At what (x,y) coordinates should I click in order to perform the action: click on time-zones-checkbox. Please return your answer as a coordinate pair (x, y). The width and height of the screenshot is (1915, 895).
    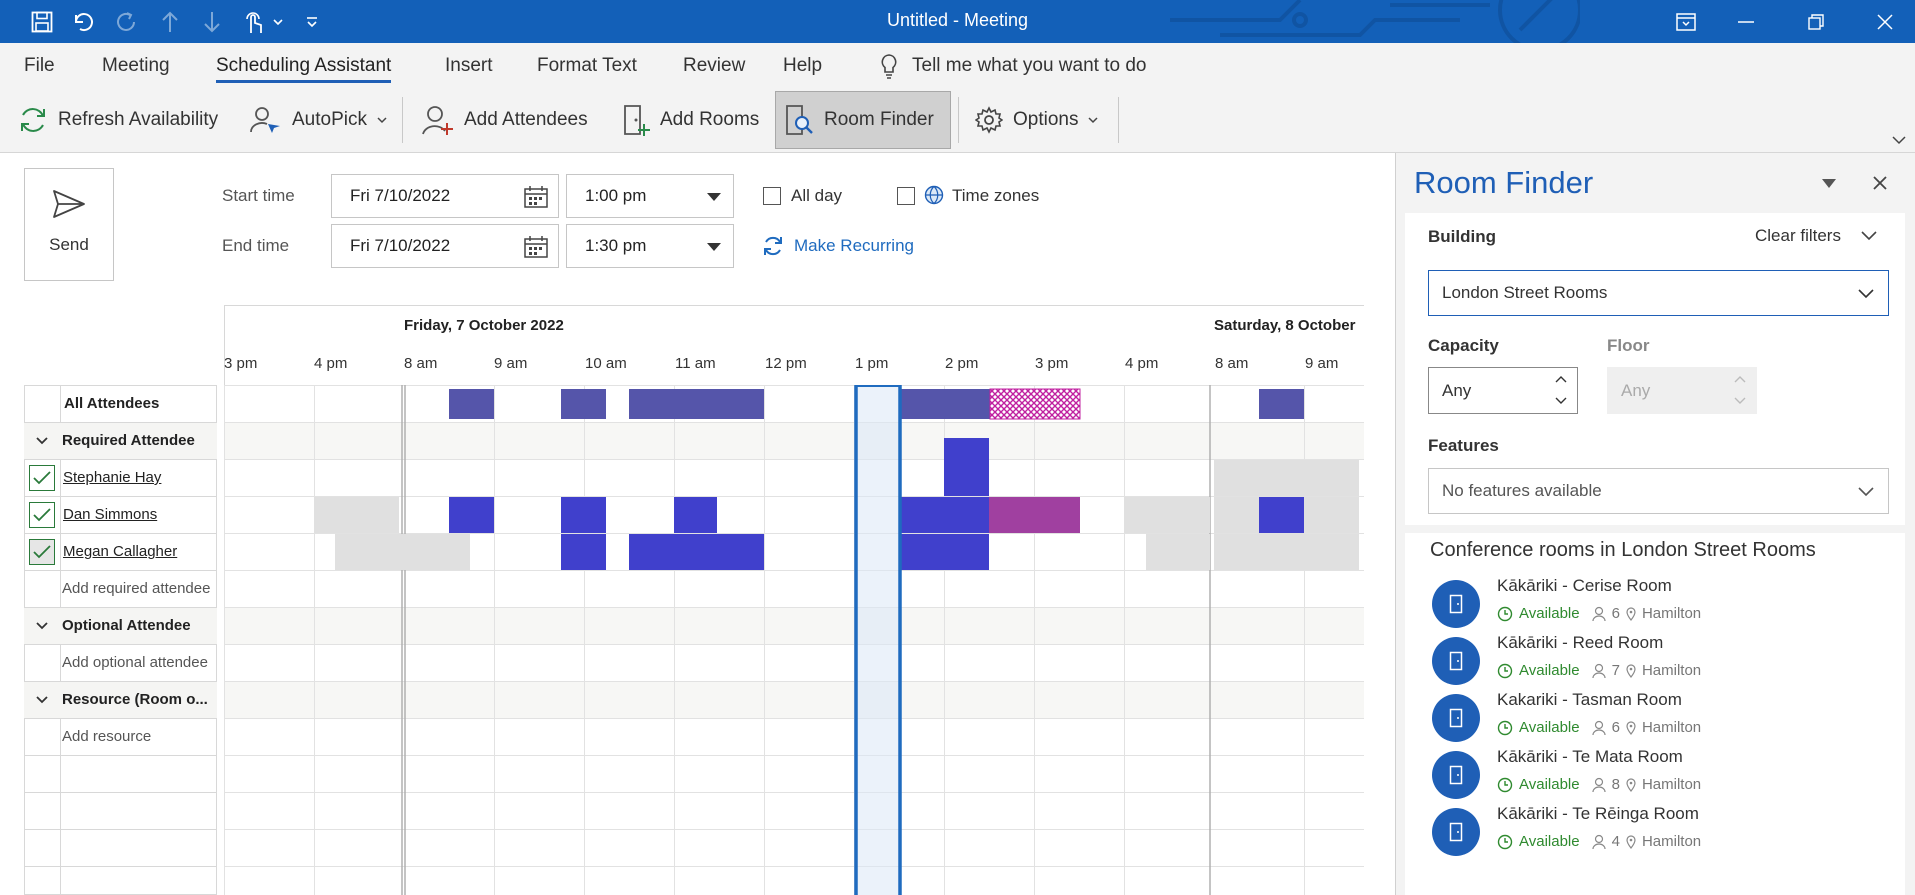
    Looking at the image, I should click on (906, 196).